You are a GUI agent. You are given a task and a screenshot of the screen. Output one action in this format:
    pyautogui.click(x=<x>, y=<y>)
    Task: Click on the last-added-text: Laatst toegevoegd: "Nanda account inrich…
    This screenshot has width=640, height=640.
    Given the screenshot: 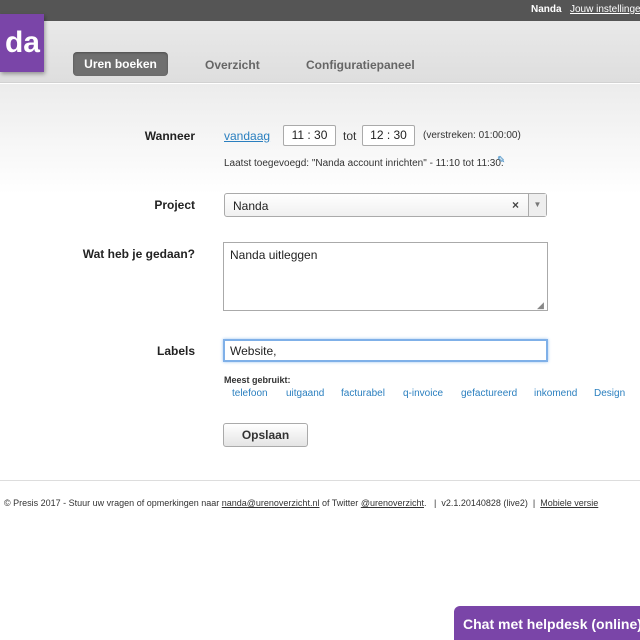 What is the action you would take?
    pyautogui.click(x=364, y=163)
    